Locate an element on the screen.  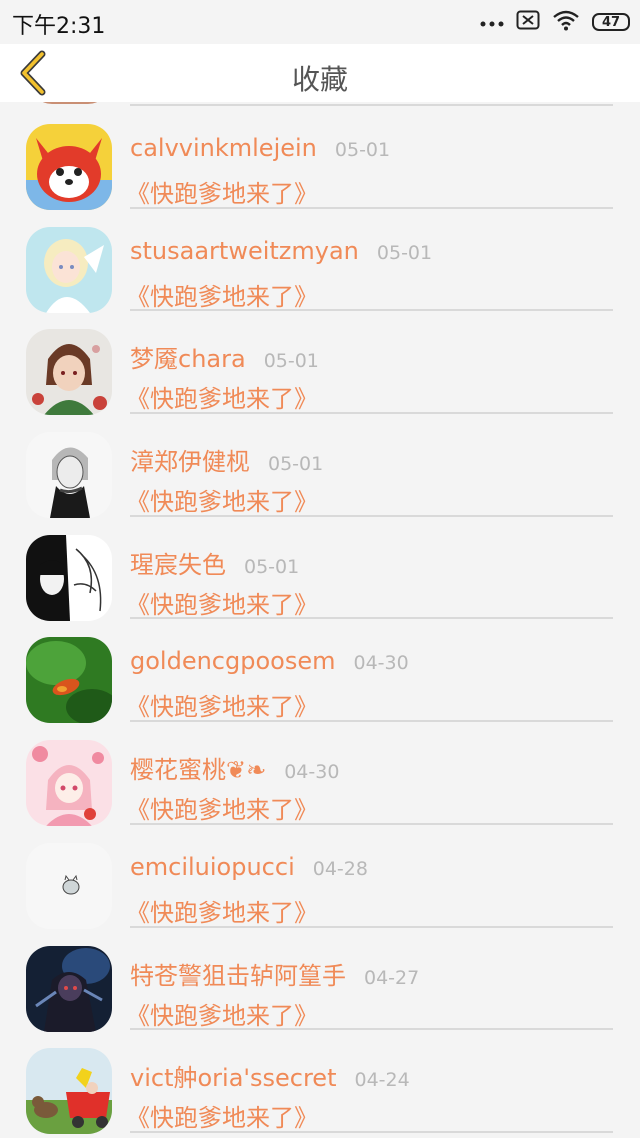
name-line: vict舯oria'ssecret 04-24 is located at coordinates (270, 1075).